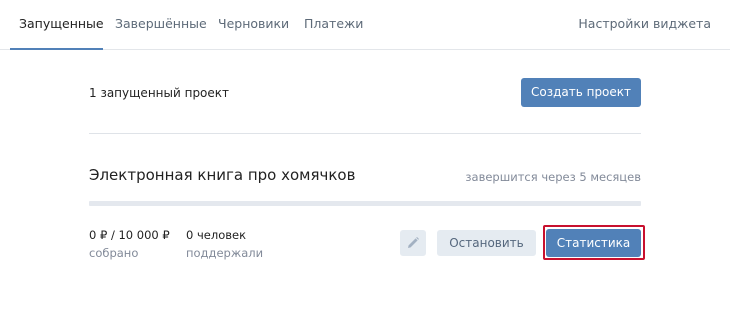 The height and width of the screenshot is (332, 730). What do you see at coordinates (222, 175) in the screenshot?
I see `project-title: Электронная книга про хомячков` at bounding box center [222, 175].